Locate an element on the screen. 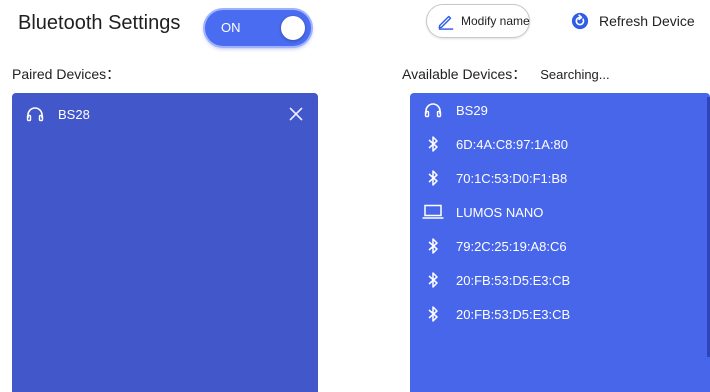 Image resolution: width=710 pixels, height=392 pixels. toggle-label: ON is located at coordinates (231, 27).